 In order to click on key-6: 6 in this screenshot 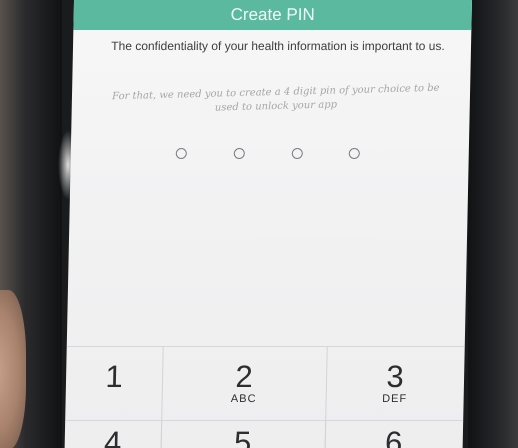, I will do `click(393, 434)`.